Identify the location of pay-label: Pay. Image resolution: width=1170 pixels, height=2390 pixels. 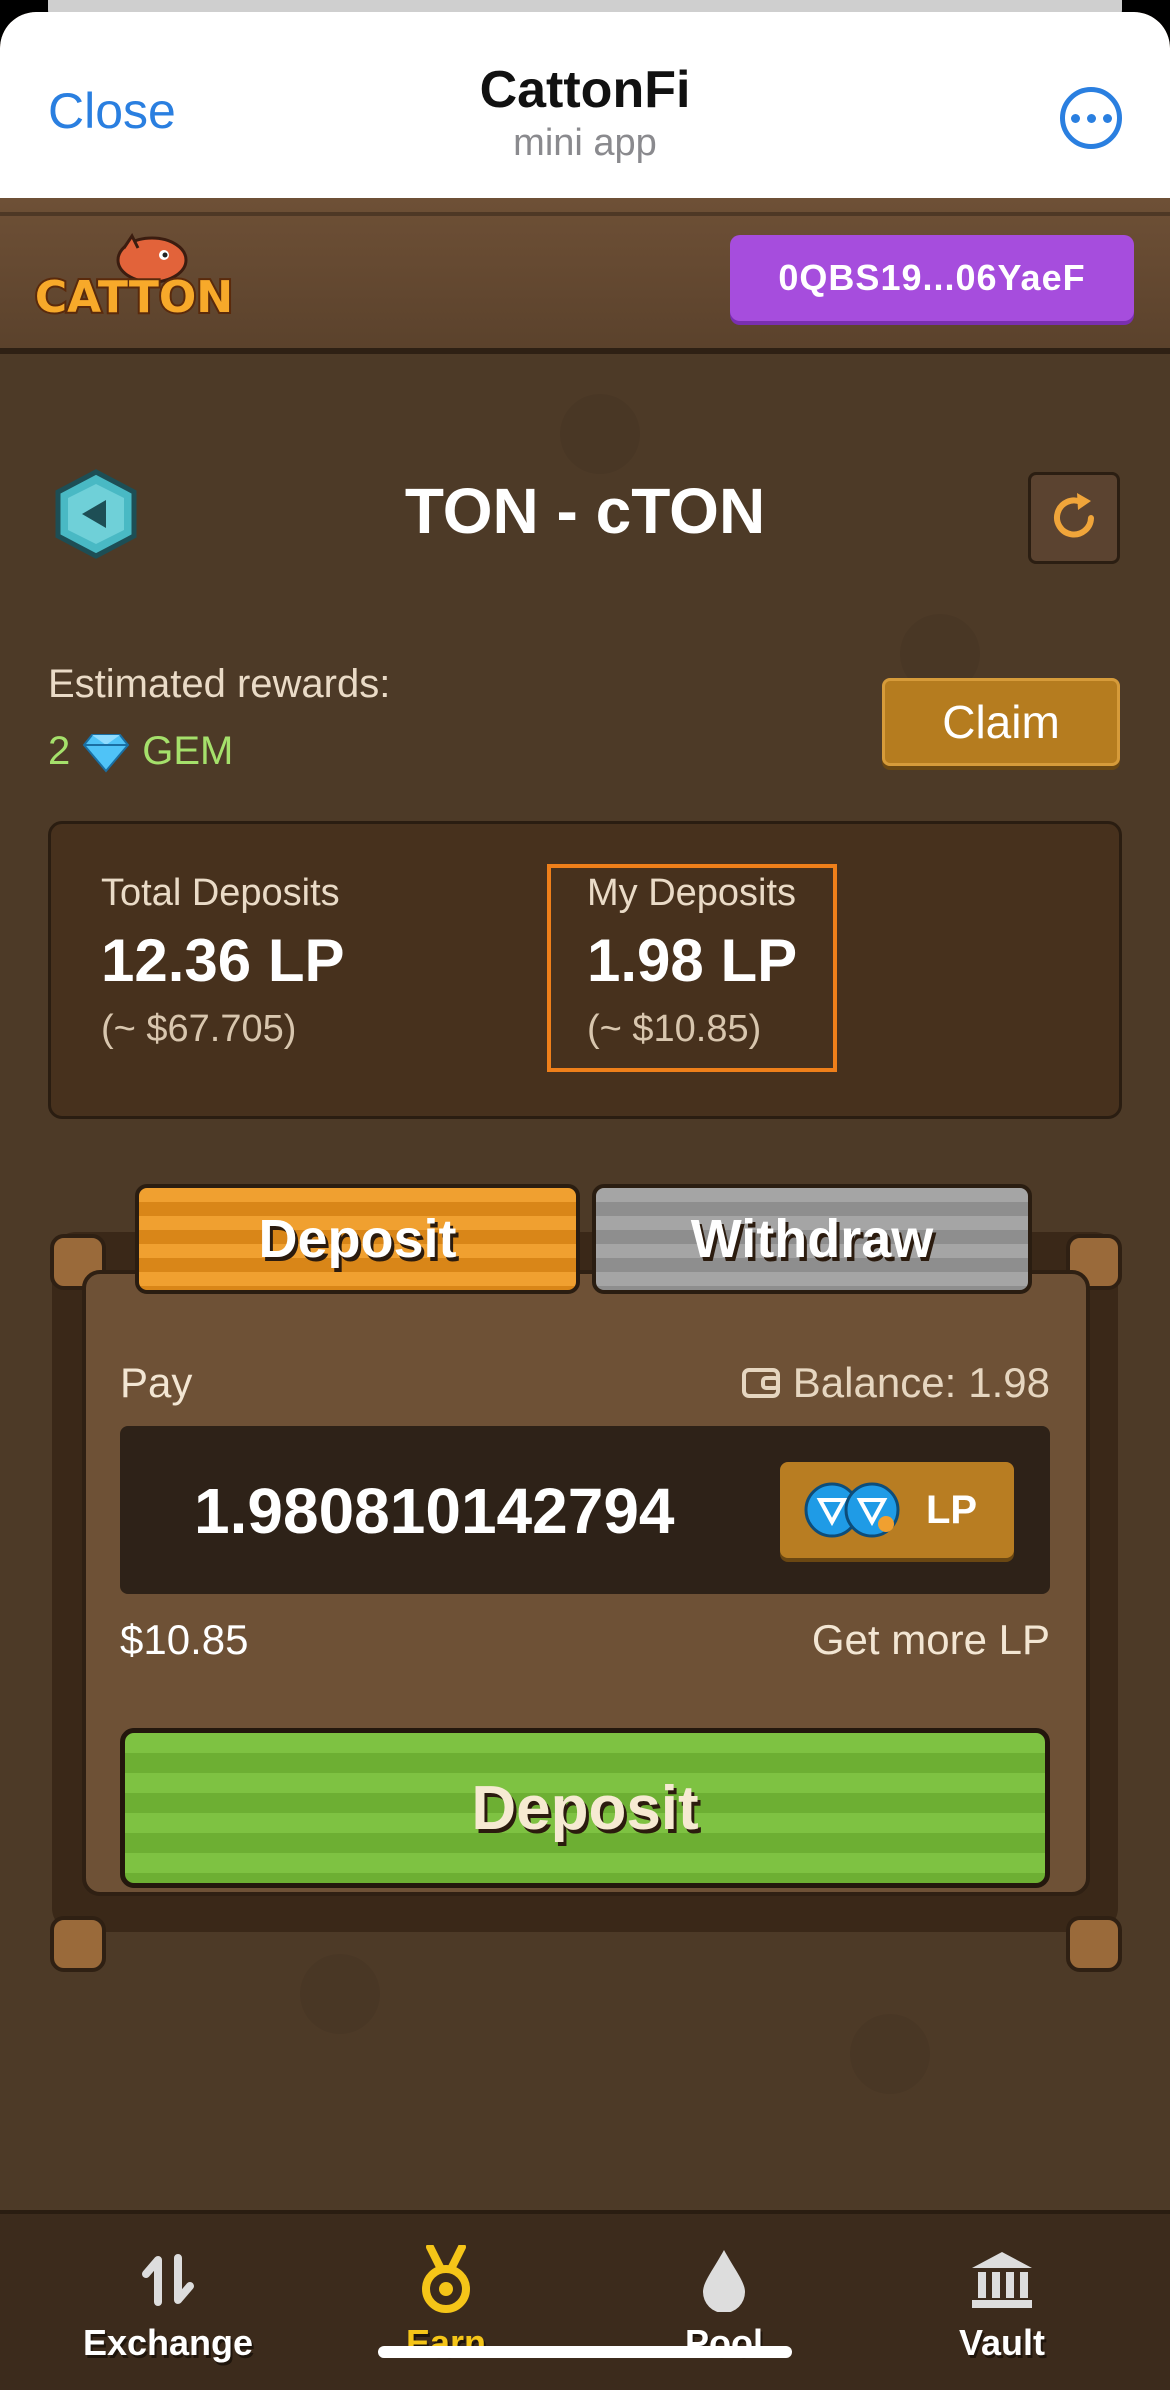
(156, 1382).